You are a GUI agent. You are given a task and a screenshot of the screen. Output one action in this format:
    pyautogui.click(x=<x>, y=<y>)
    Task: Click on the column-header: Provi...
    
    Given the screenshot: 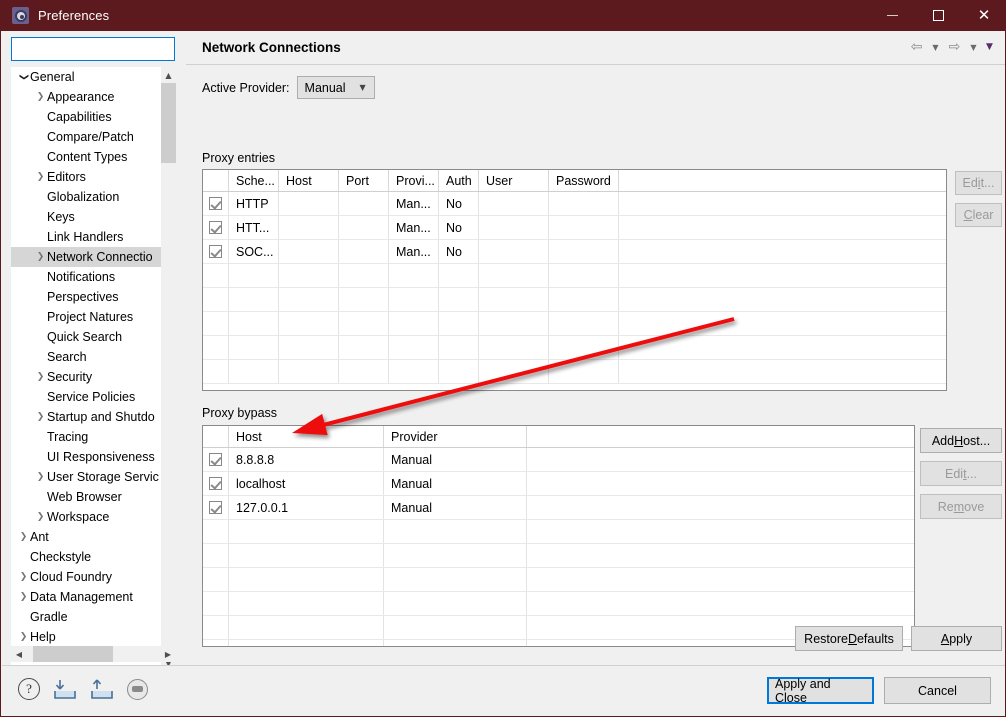 What is the action you would take?
    pyautogui.click(x=414, y=180)
    